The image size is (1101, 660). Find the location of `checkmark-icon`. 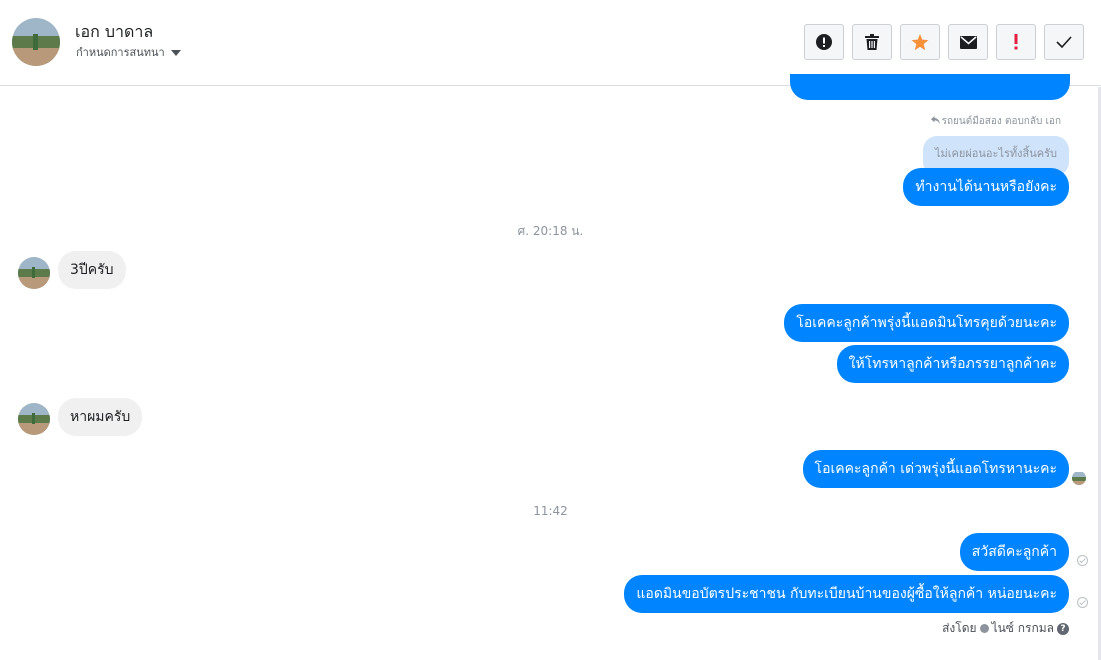

checkmark-icon is located at coordinates (1064, 42).